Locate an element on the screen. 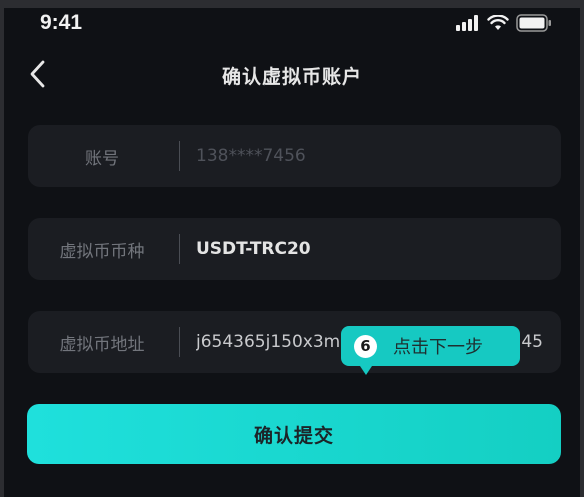 The height and width of the screenshot is (497, 584). signal-icon is located at coordinates (467, 23).